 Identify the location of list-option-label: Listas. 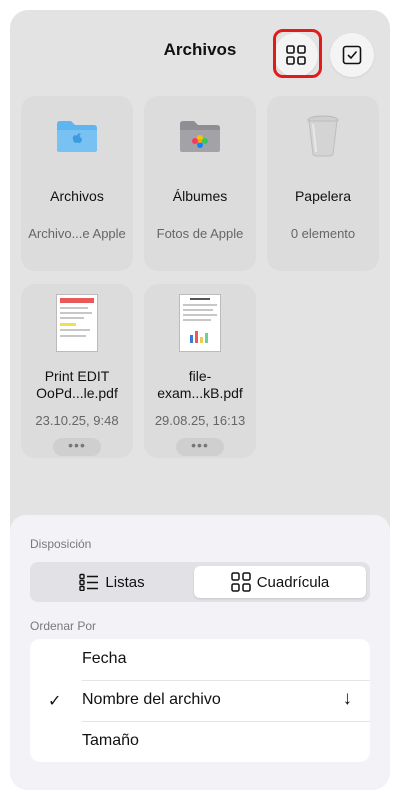
(125, 582).